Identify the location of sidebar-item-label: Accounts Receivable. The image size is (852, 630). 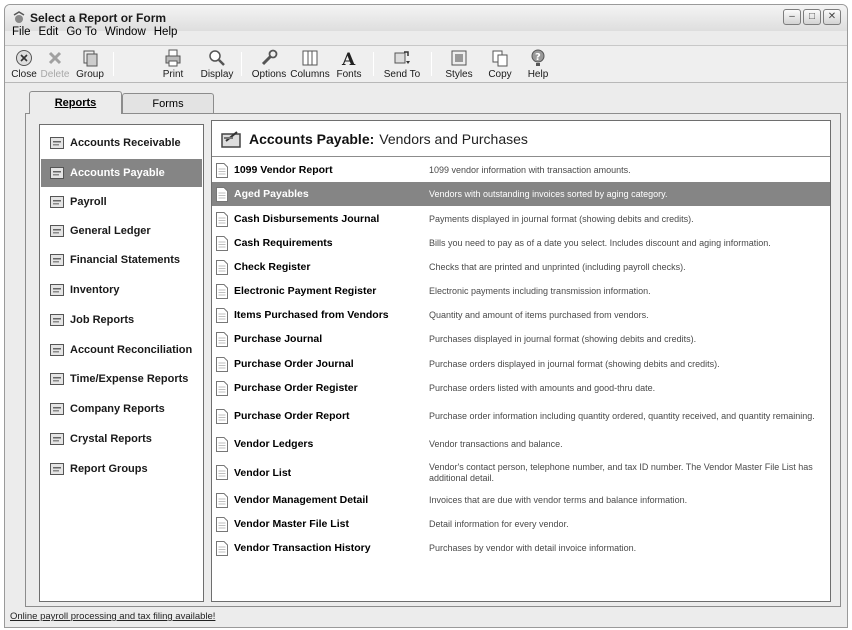
(125, 143).